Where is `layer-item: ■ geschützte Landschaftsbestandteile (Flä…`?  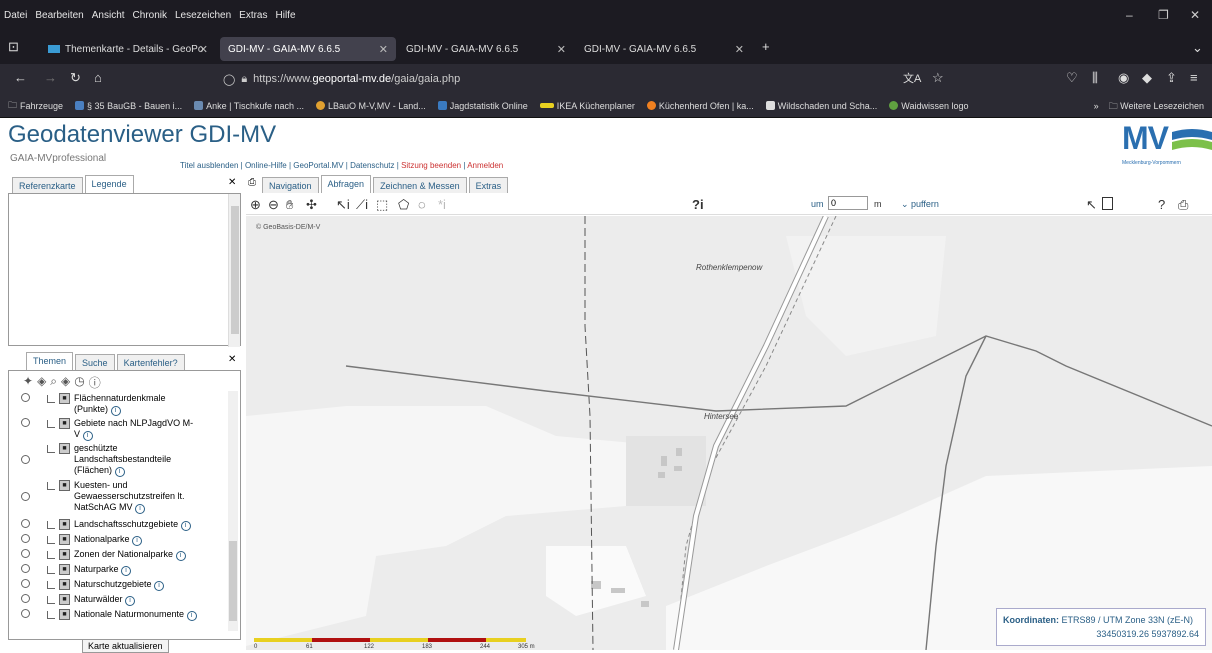 layer-item: ■ geschützte Landschaftsbestandteile (Flä… is located at coordinates (110, 460).